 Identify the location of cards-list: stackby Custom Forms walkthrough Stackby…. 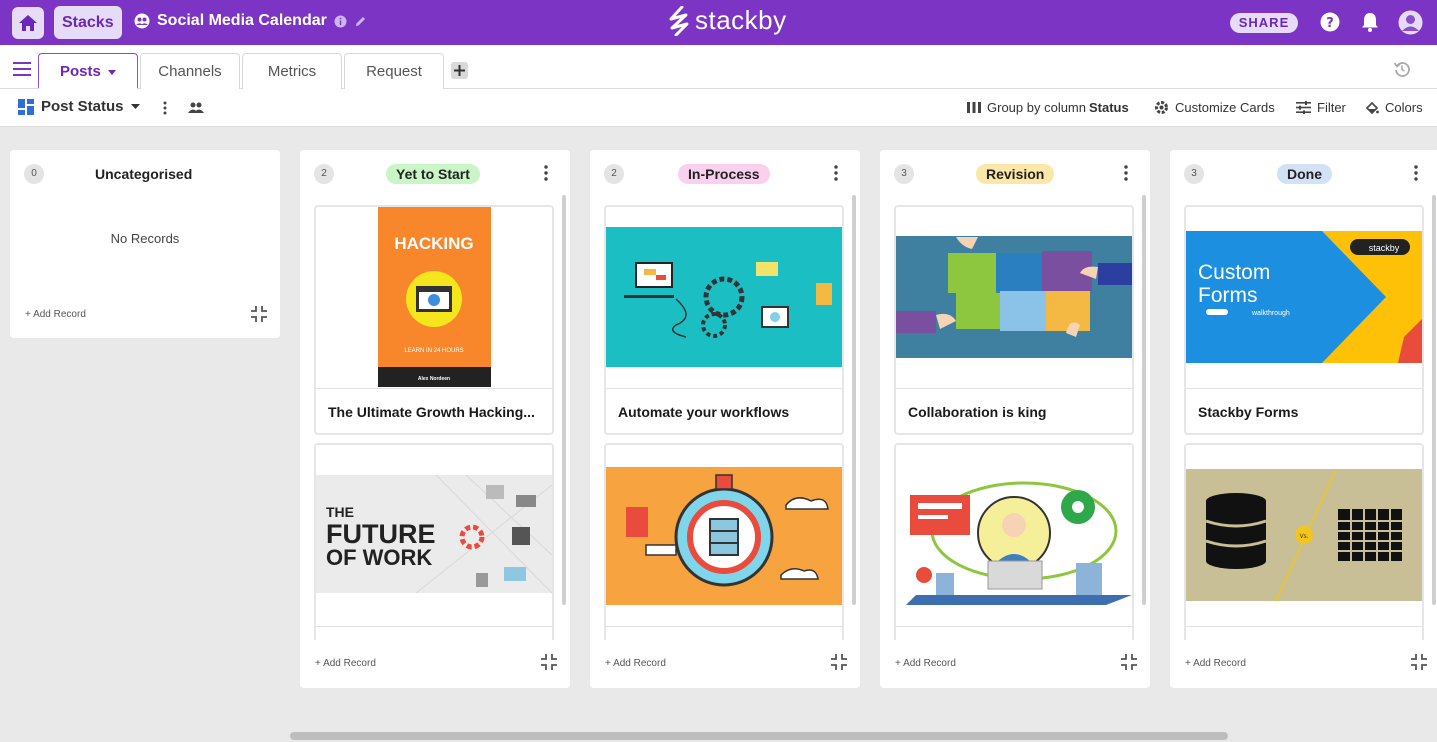
(1304, 422).